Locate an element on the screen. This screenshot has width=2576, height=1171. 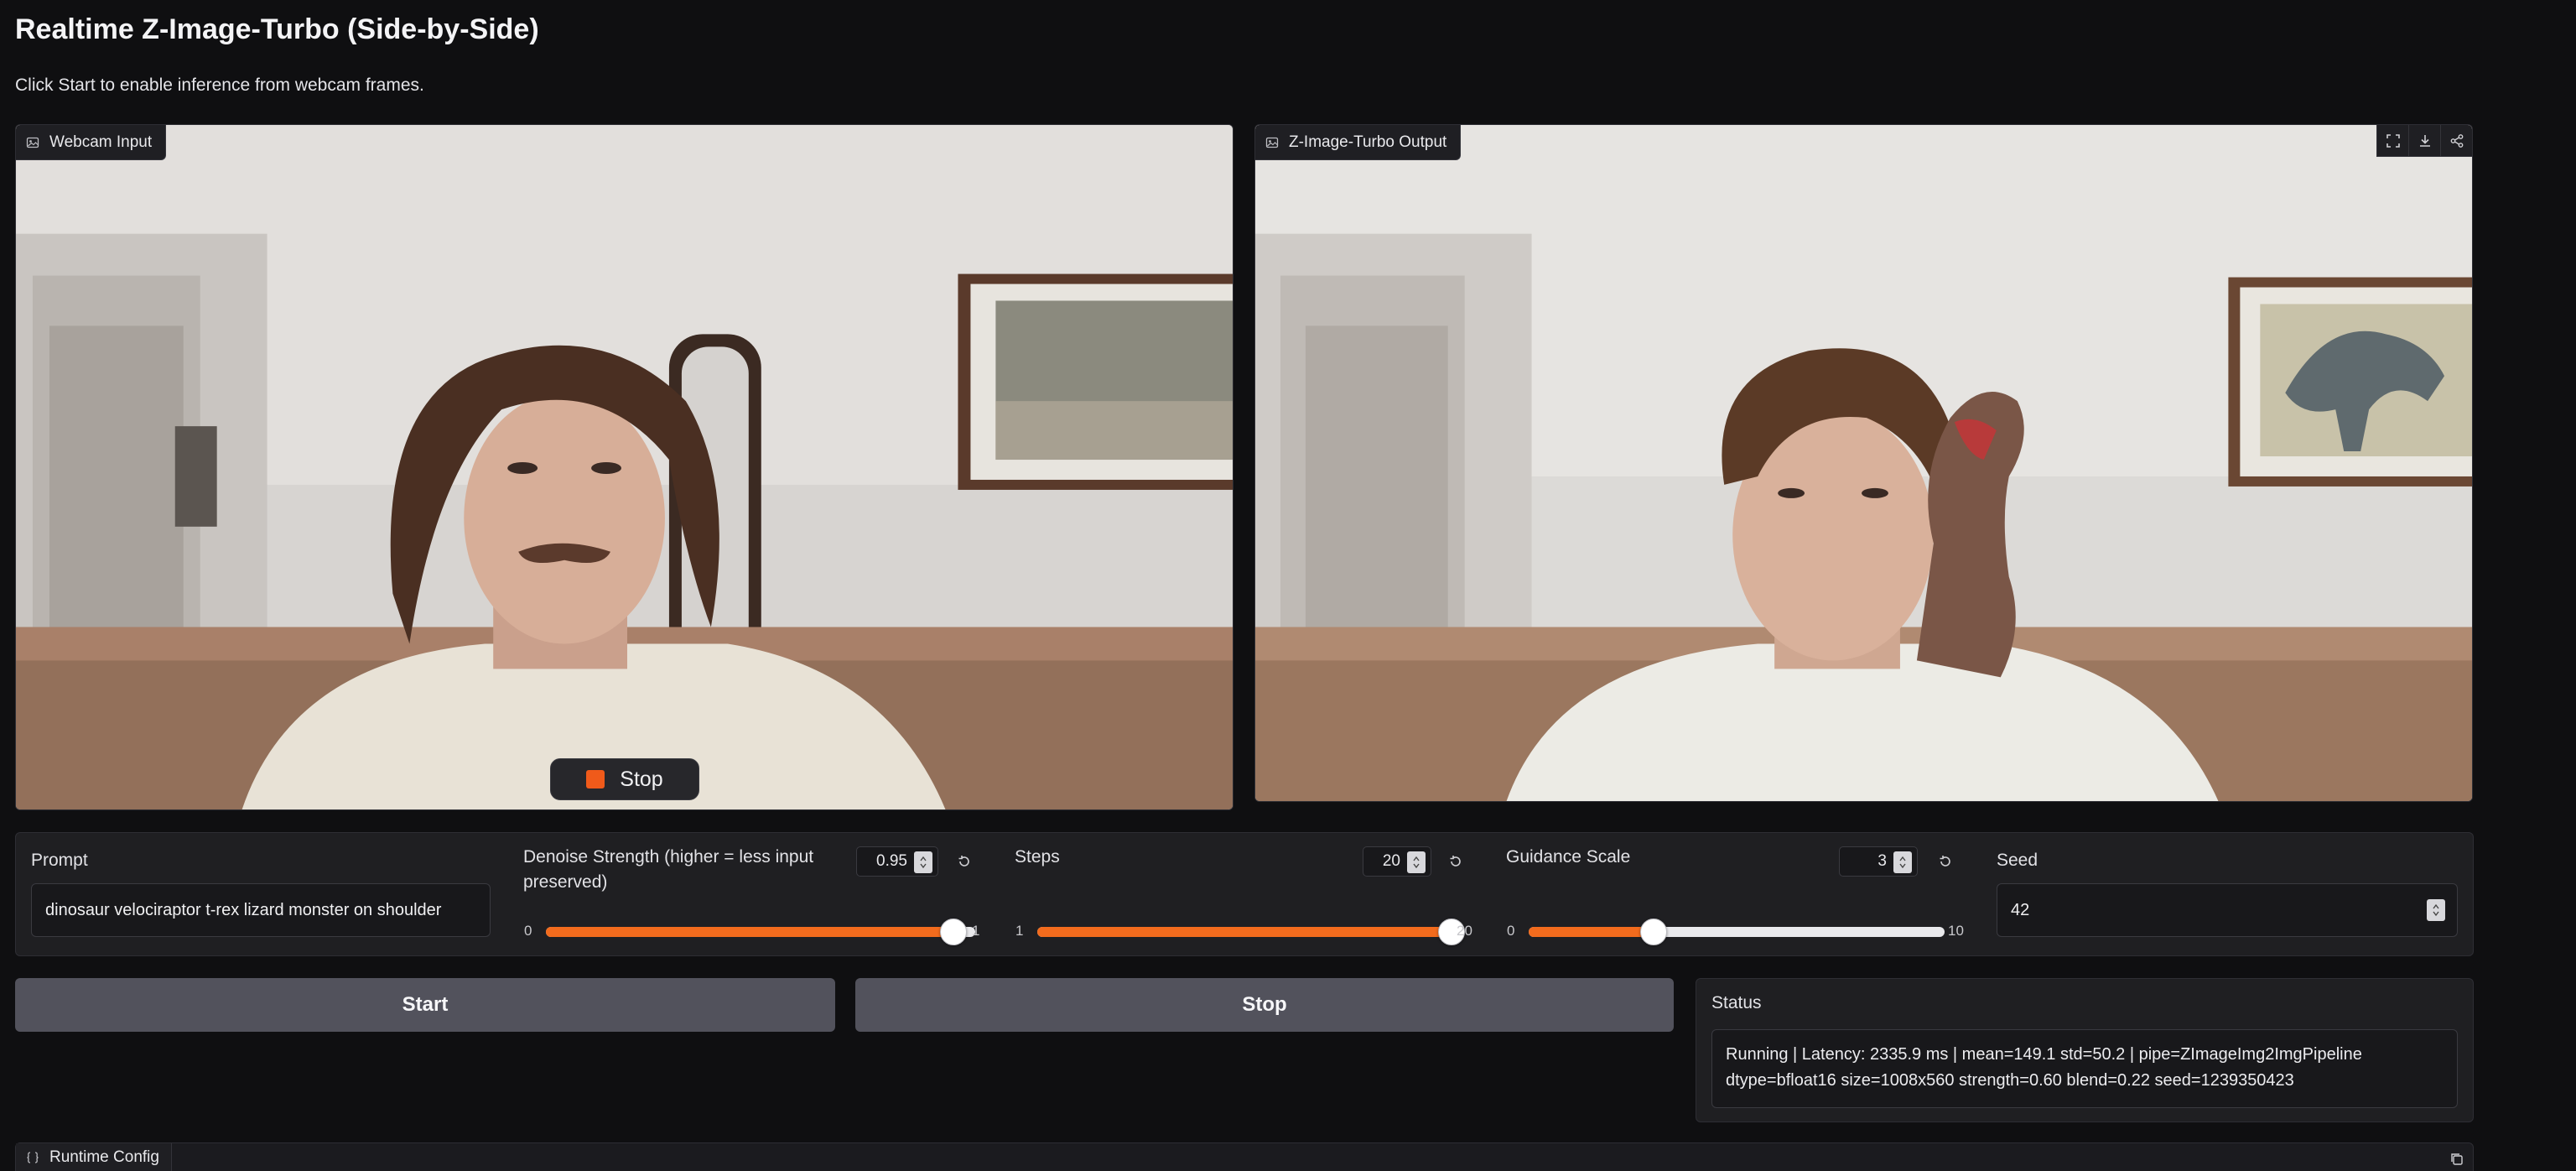
seed-value: 42 is located at coordinates (2020, 909).